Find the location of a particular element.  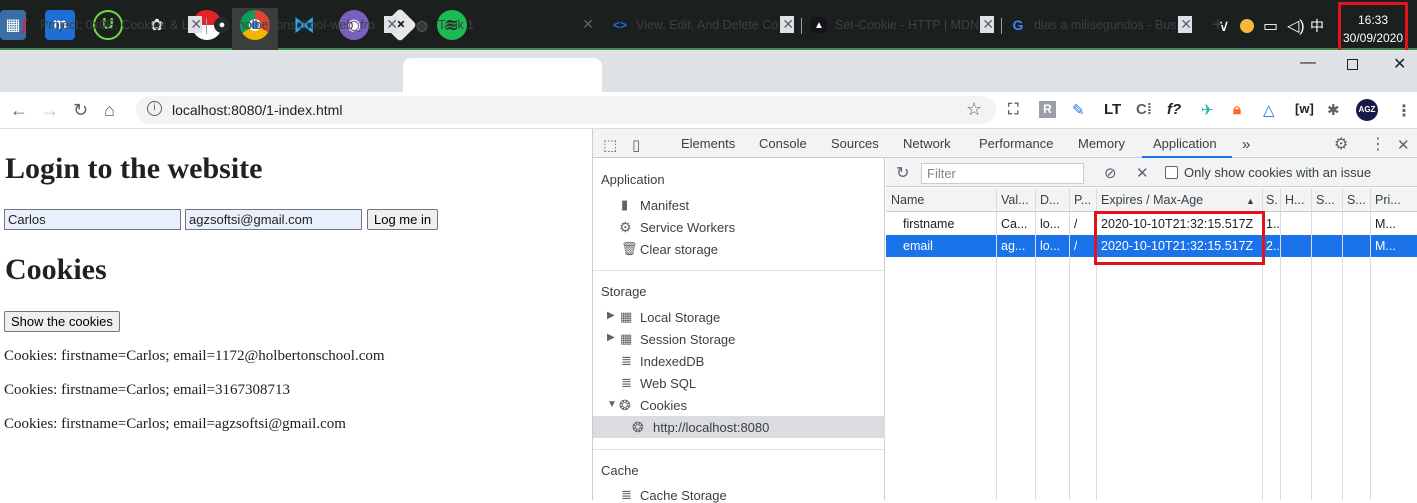

tab-application: Application is located at coordinates (1185, 143).